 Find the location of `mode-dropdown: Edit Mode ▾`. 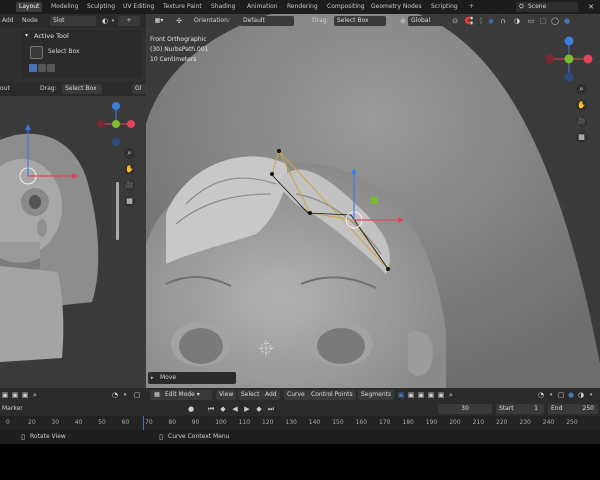

mode-dropdown: Edit Mode ▾ is located at coordinates (187, 395).